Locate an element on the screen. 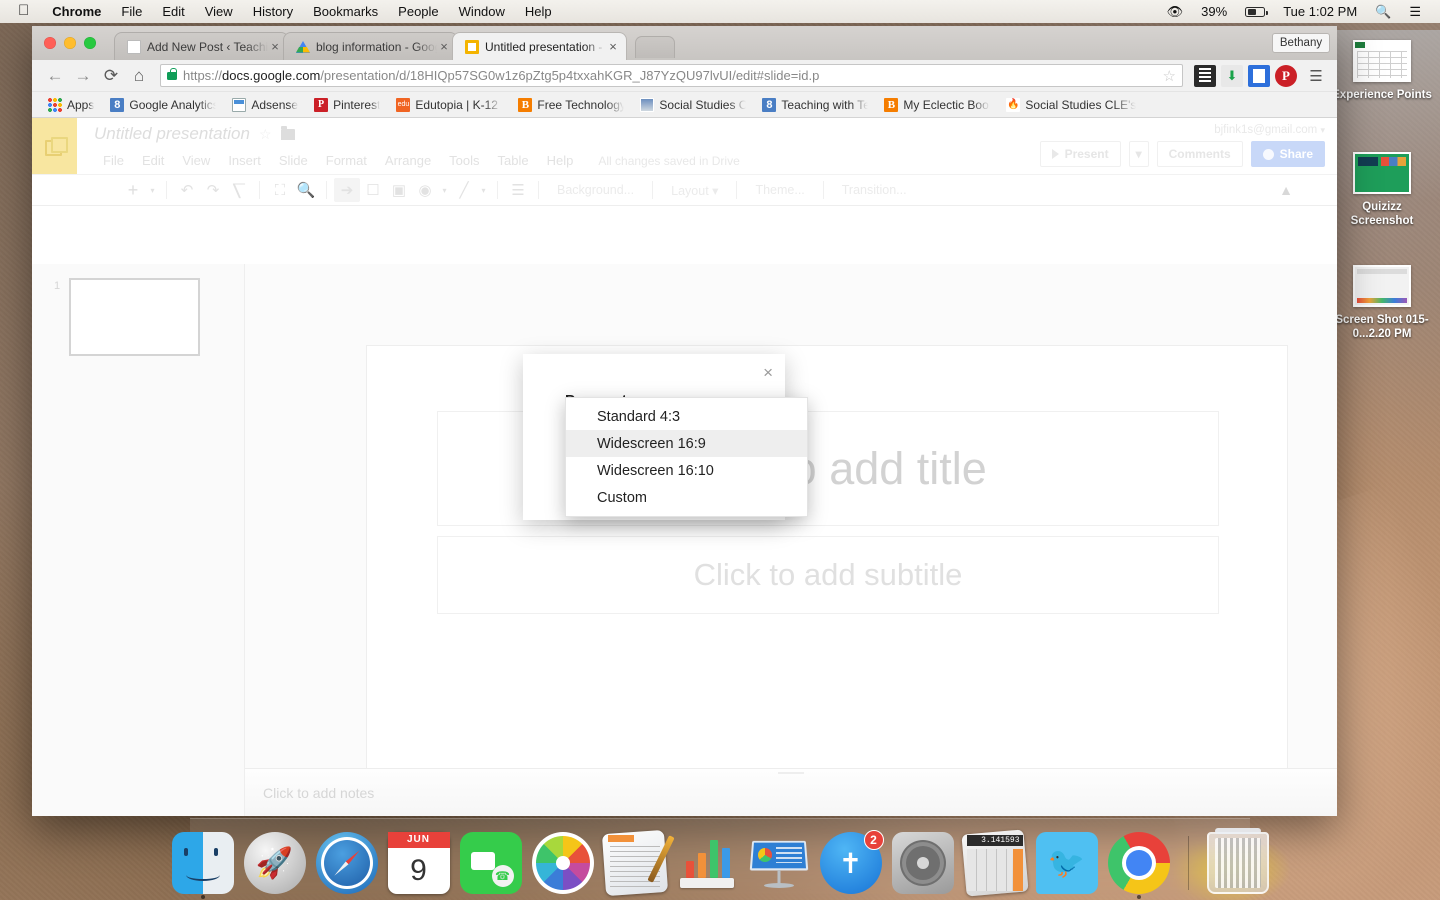  fit-to-screen-icon: ⛶ is located at coordinates (280, 190).